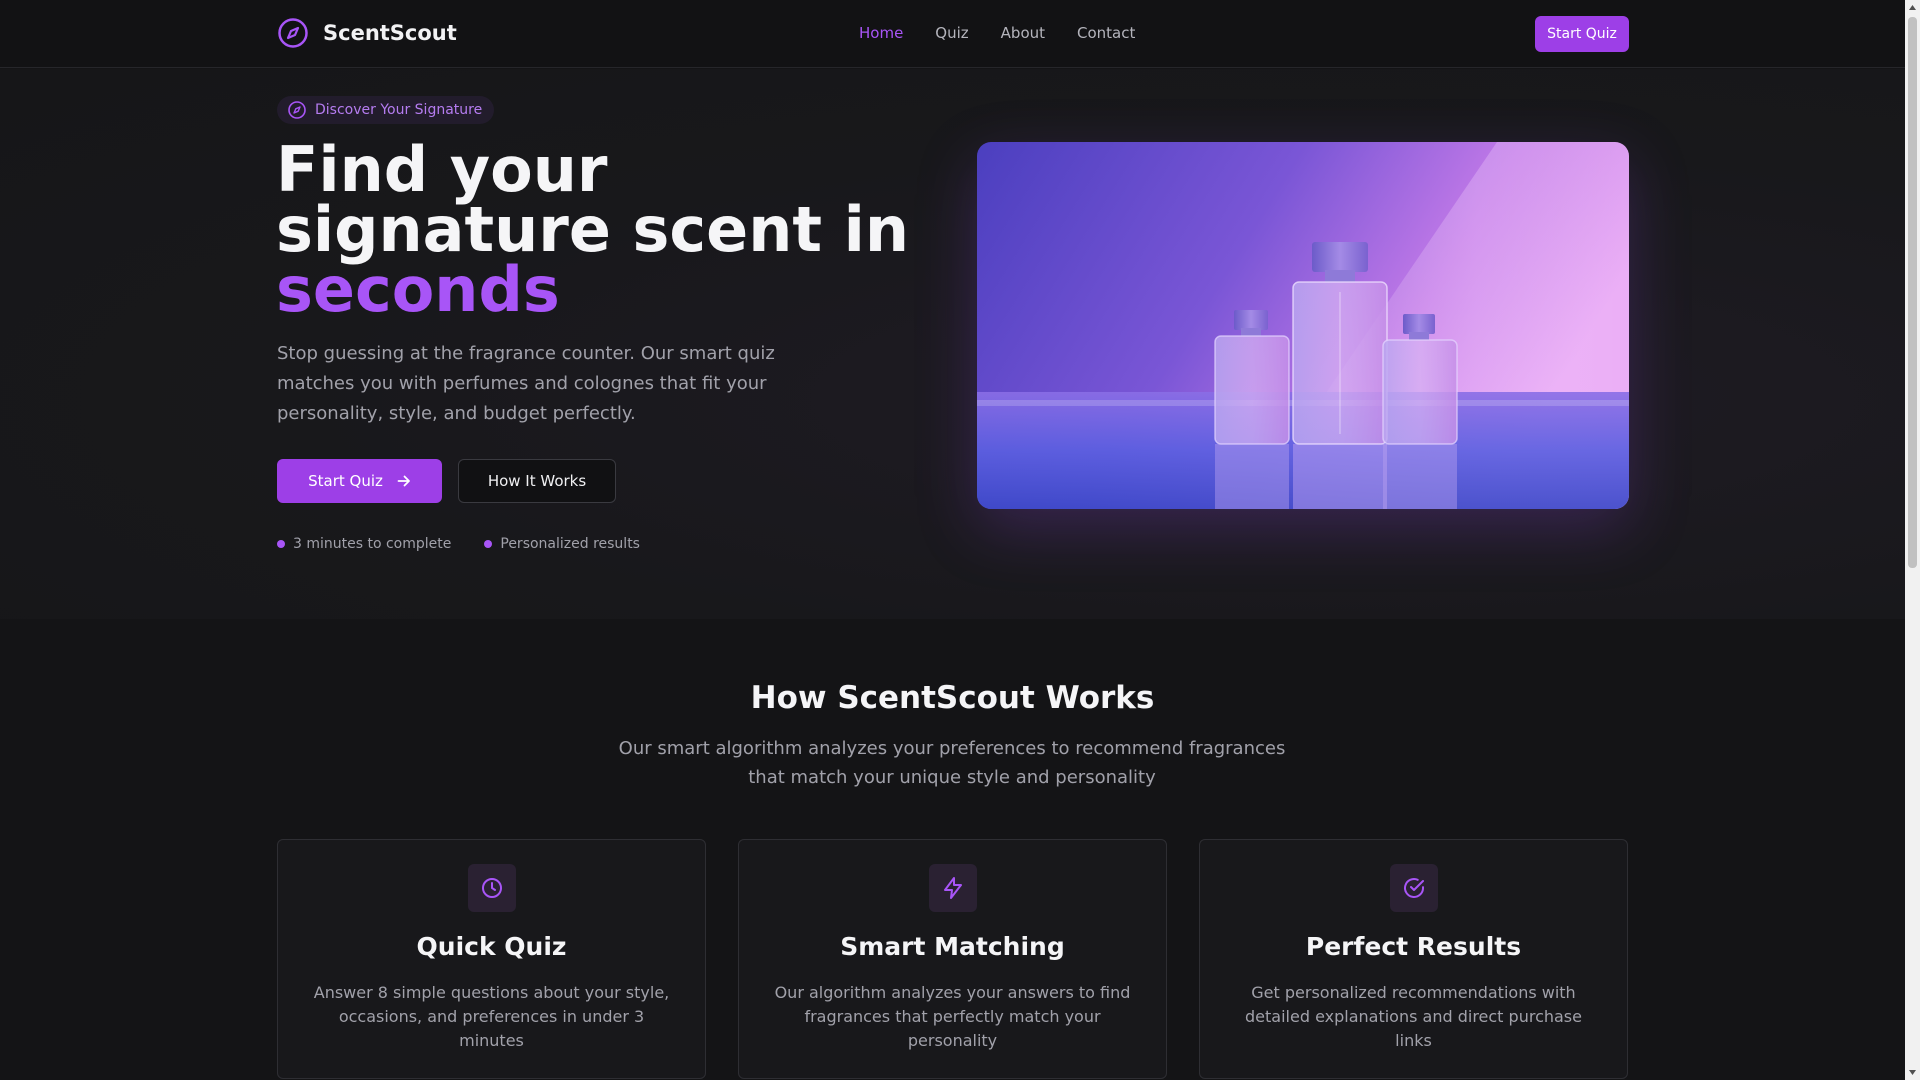 Image resolution: width=1920 pixels, height=1080 pixels. What do you see at coordinates (403, 481) in the screenshot?
I see `arrow-right-icon` at bounding box center [403, 481].